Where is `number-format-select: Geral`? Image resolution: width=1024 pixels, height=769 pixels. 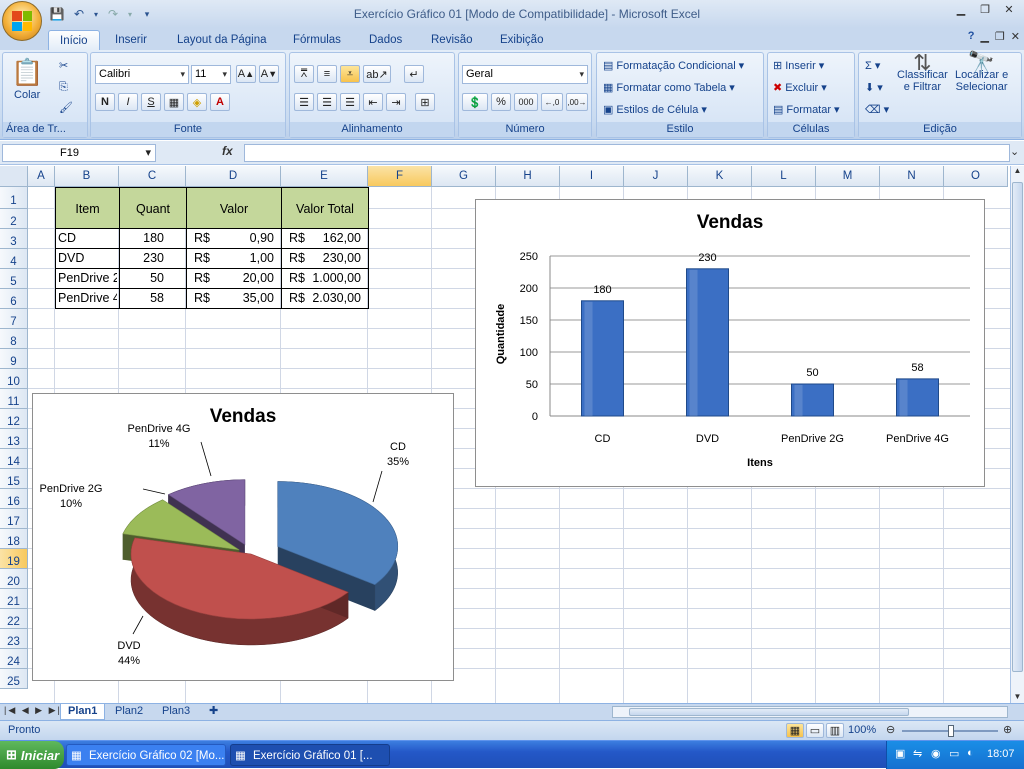 number-format-select: Geral is located at coordinates (525, 74).